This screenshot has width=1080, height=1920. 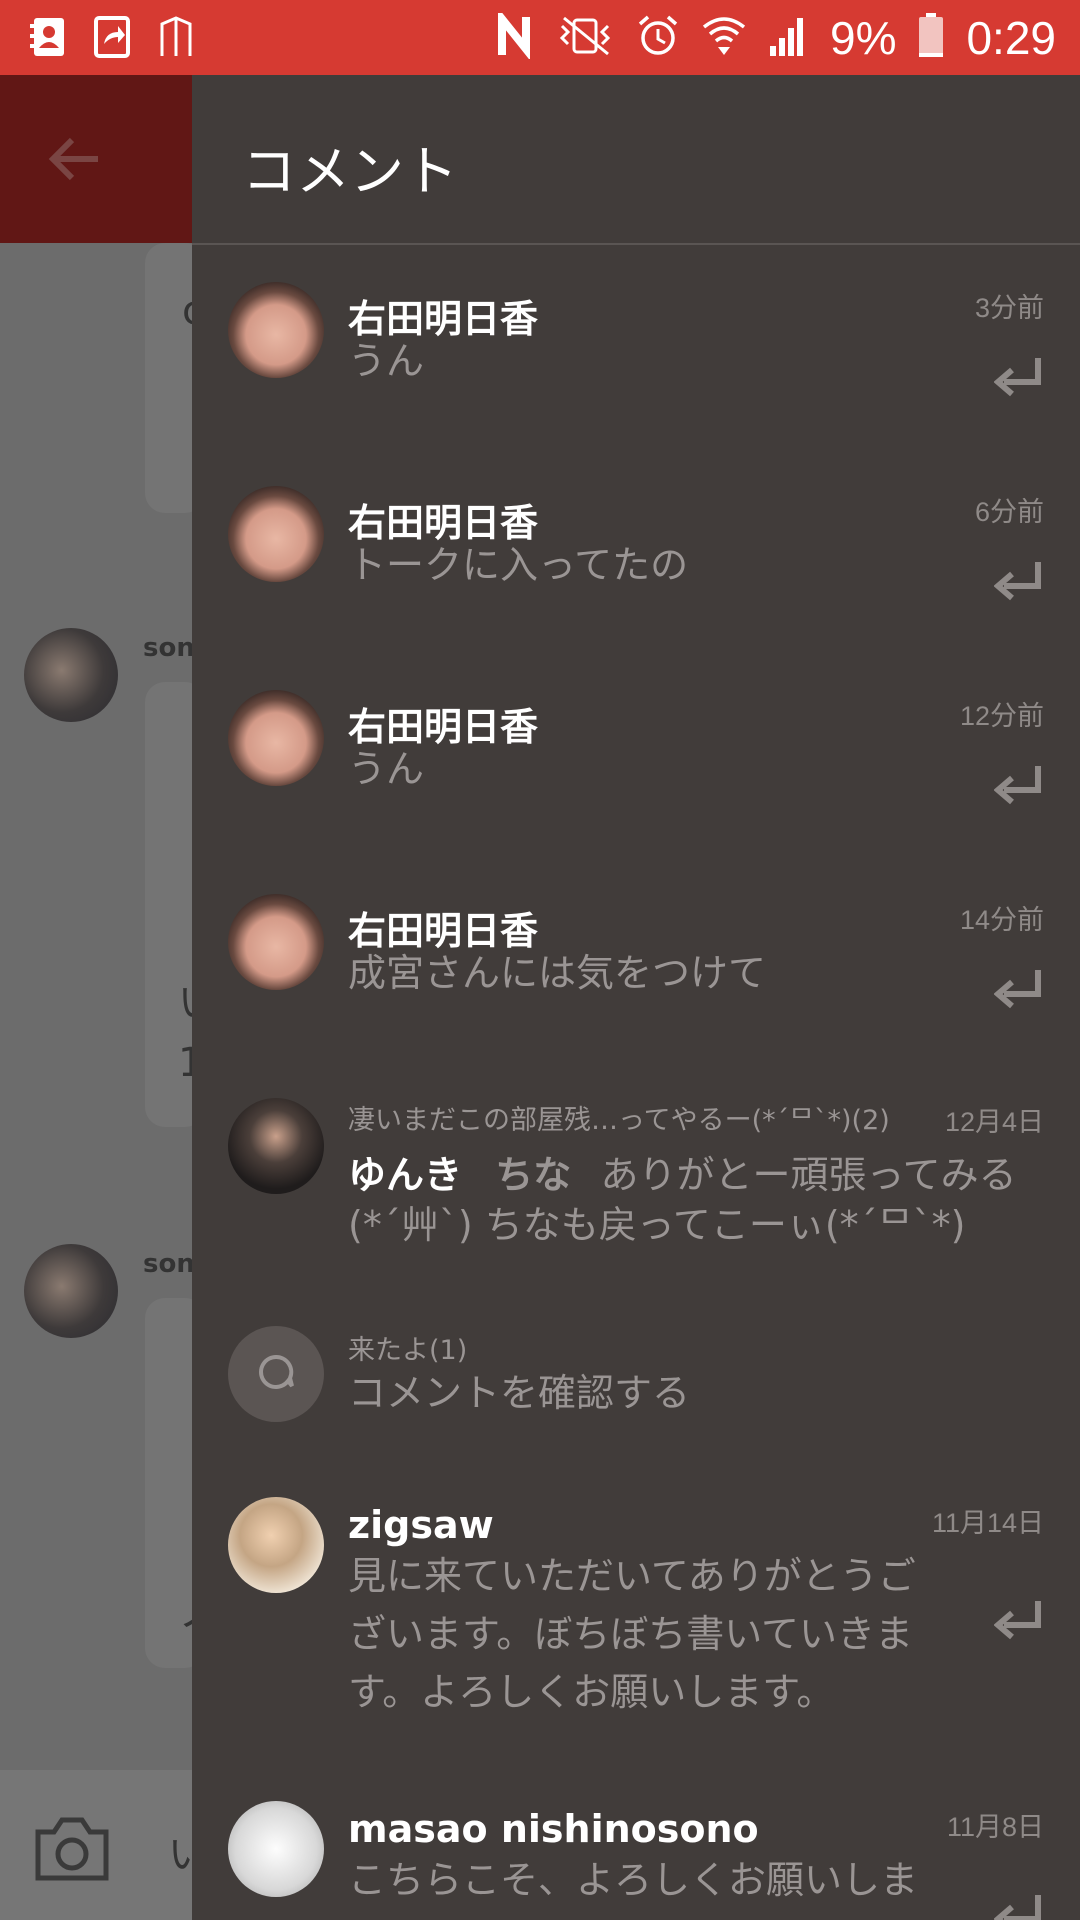 What do you see at coordinates (72, 1848) in the screenshot?
I see `camera-icon` at bounding box center [72, 1848].